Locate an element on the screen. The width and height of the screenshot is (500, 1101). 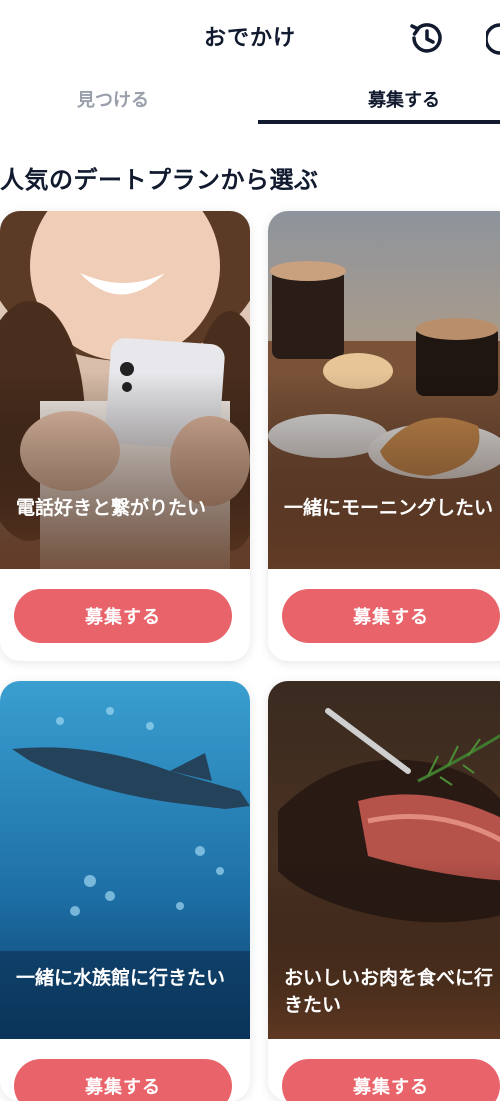
app-header: おでかけ is located at coordinates (250, 39).